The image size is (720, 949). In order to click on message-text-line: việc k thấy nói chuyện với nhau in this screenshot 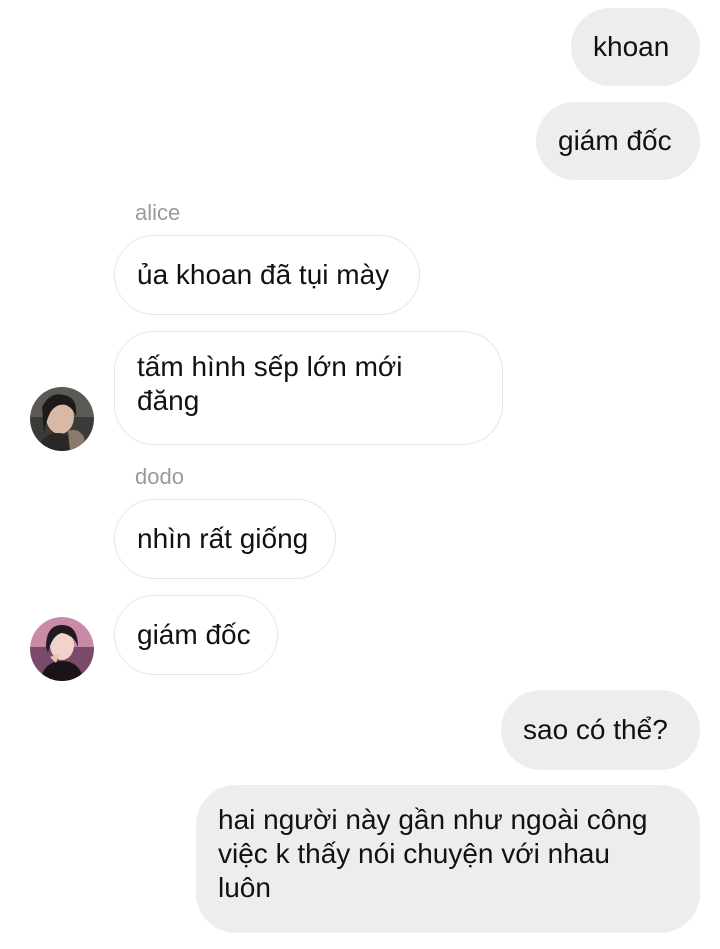, I will do `click(414, 853)`.